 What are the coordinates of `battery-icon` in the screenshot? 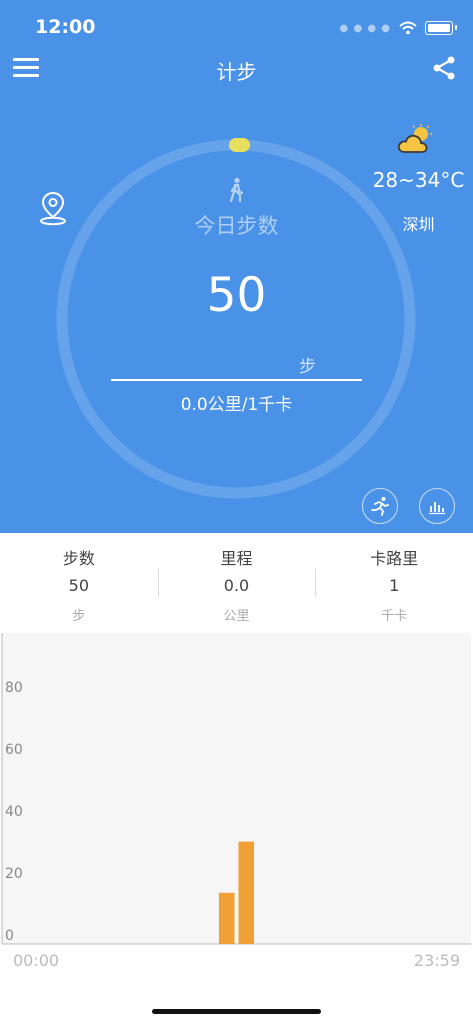 It's located at (441, 28).